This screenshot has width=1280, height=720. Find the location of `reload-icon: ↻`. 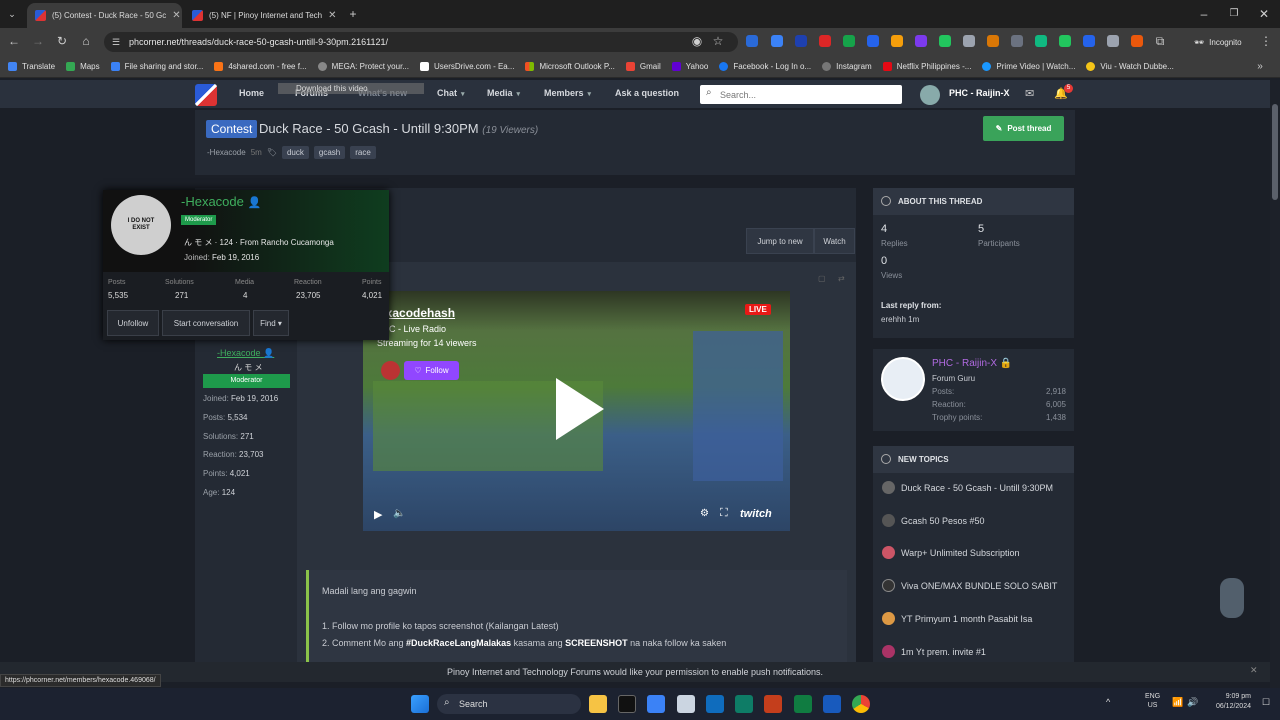

reload-icon: ↻ is located at coordinates (62, 41).